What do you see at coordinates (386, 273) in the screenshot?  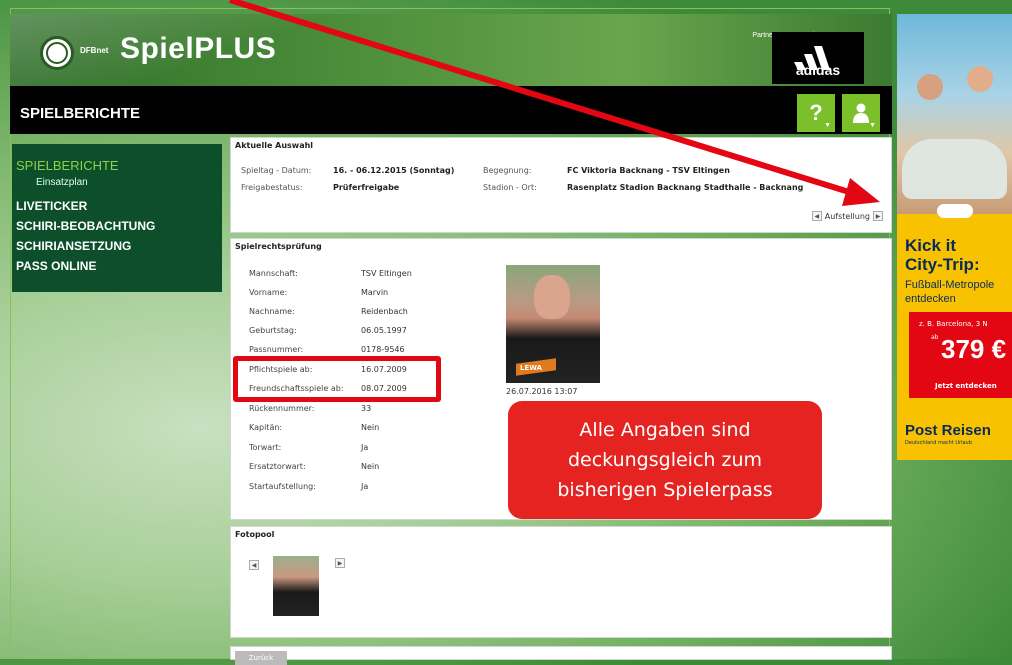 I see `field-value: TSV Eltingen` at bounding box center [386, 273].